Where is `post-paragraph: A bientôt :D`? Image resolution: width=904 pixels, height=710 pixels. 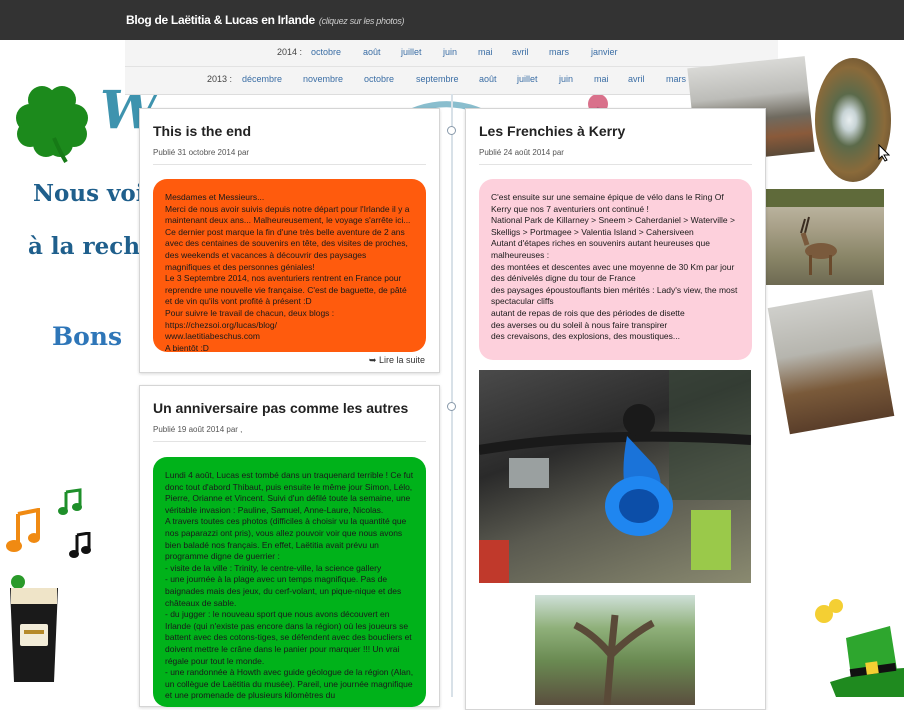
post-paragraph: A bientôt :D is located at coordinates (187, 347).